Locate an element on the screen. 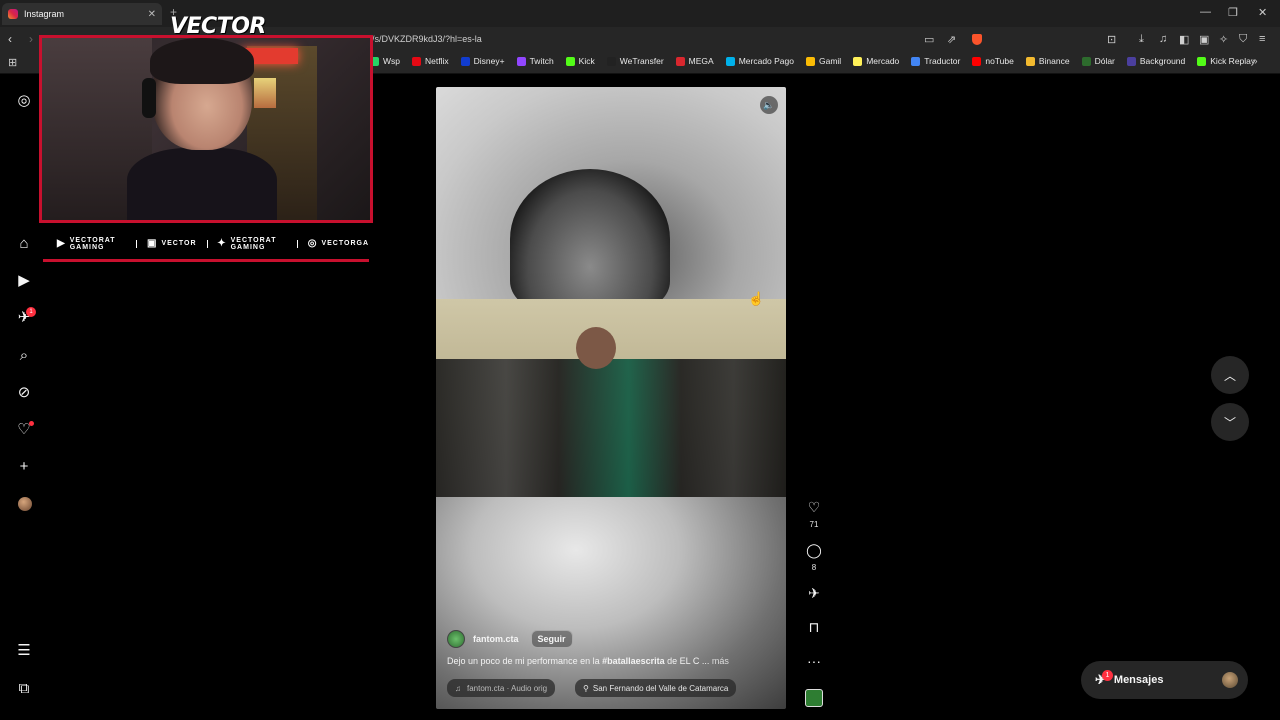 The height and width of the screenshot is (720, 1280). bookmark-item: Twitch is located at coordinates (535, 61).